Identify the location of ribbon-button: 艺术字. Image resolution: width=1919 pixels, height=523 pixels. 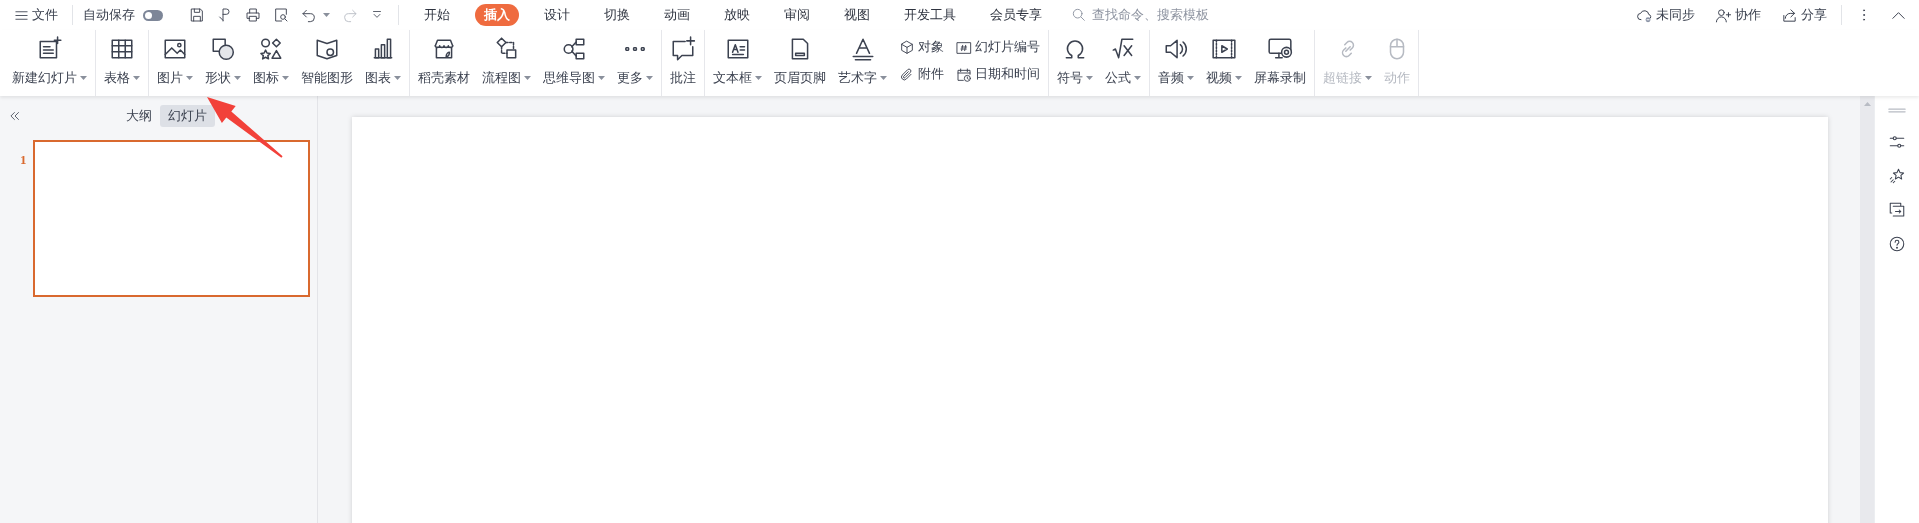
(862, 61).